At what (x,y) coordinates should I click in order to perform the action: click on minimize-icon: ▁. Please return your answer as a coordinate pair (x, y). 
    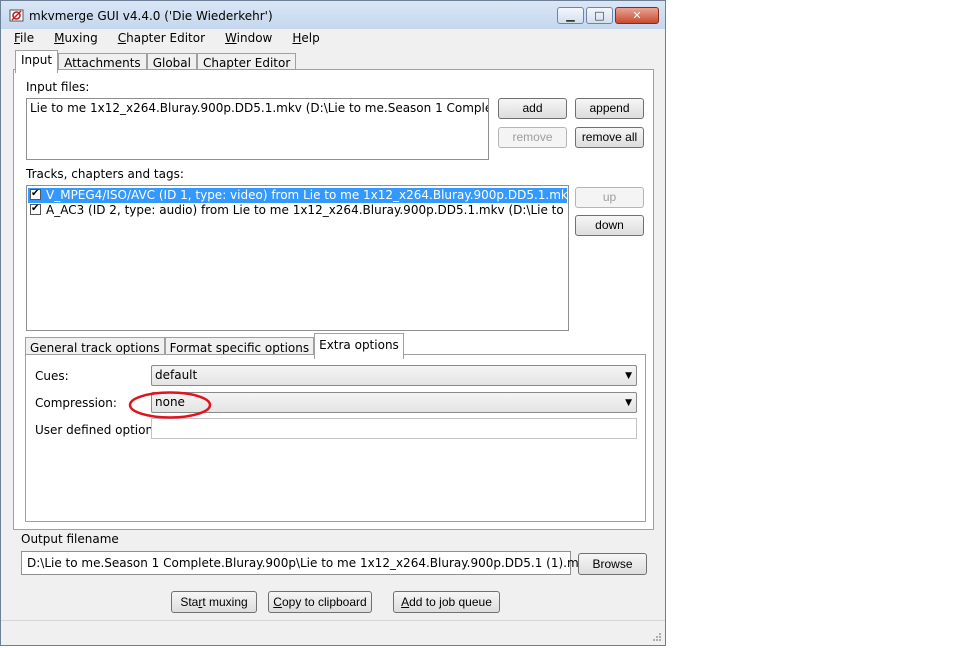
    Looking at the image, I should click on (570, 15).